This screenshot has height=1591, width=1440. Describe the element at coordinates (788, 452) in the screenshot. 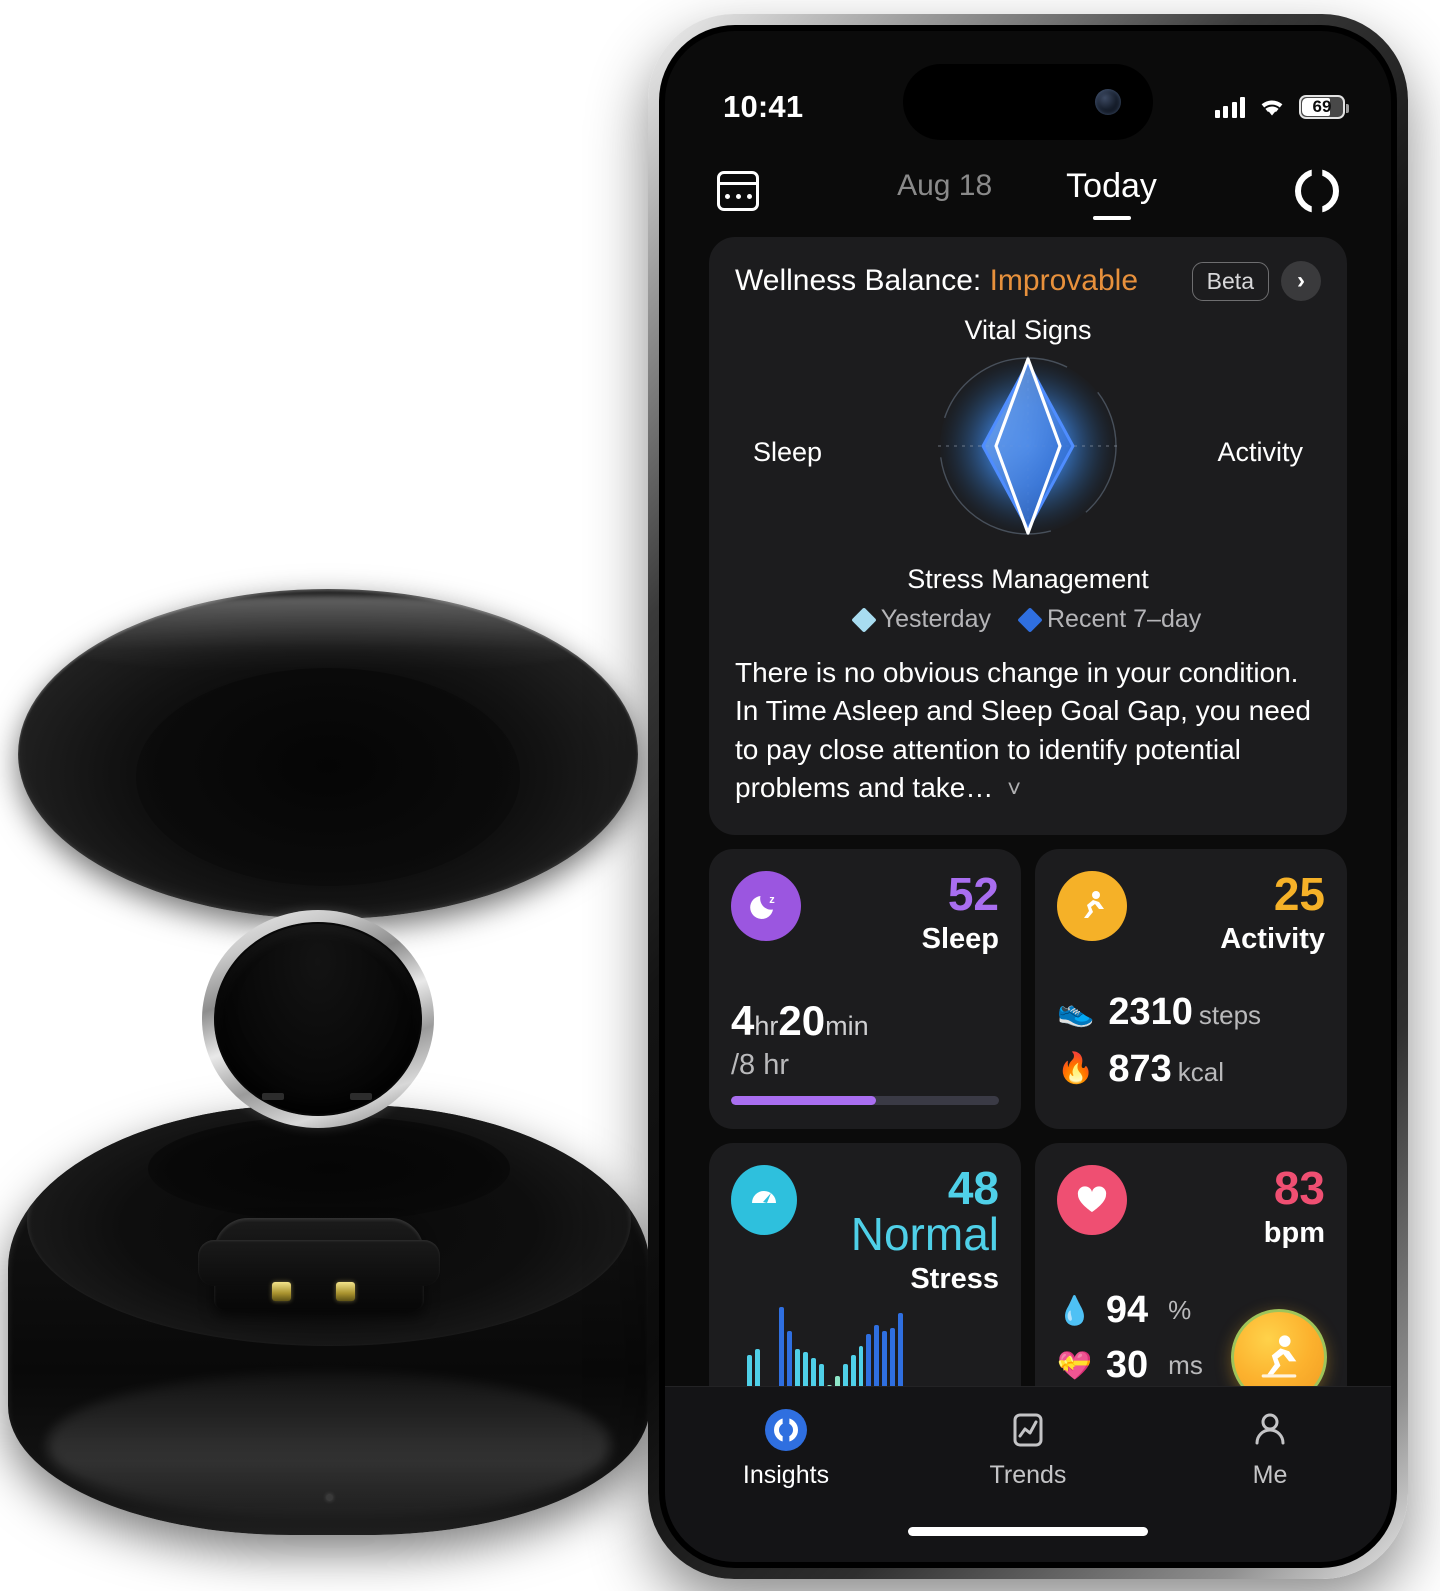

I see `radar-axis-left-label: Sleep` at that location.